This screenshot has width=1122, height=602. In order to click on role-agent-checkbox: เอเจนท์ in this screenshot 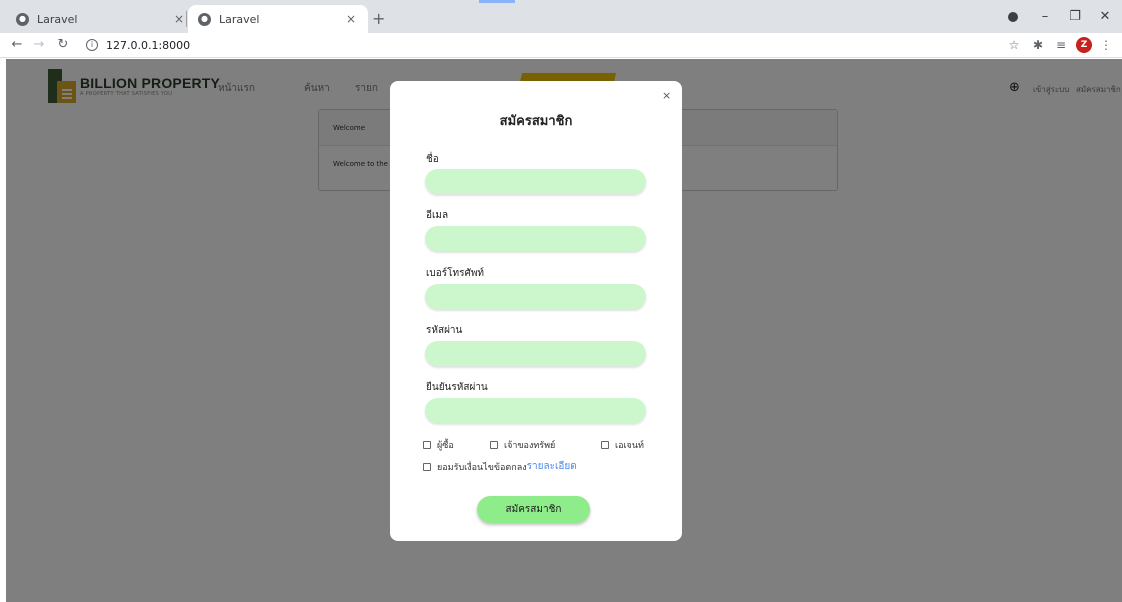, I will do `click(622, 445)`.